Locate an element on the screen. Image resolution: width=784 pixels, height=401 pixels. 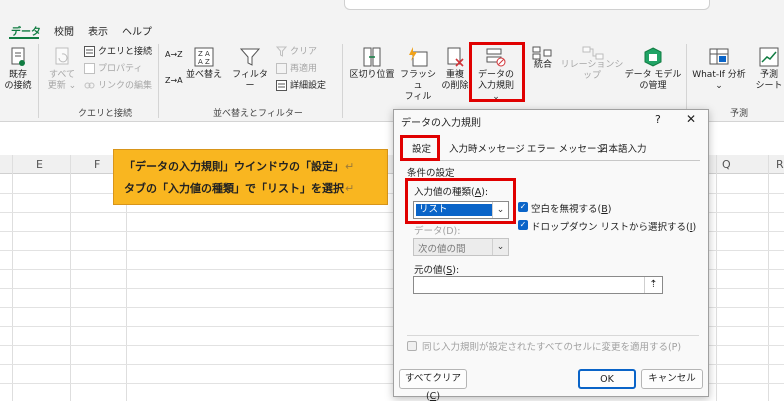
edit-links-button: リンクの編集 is located at coordinates (118, 86).